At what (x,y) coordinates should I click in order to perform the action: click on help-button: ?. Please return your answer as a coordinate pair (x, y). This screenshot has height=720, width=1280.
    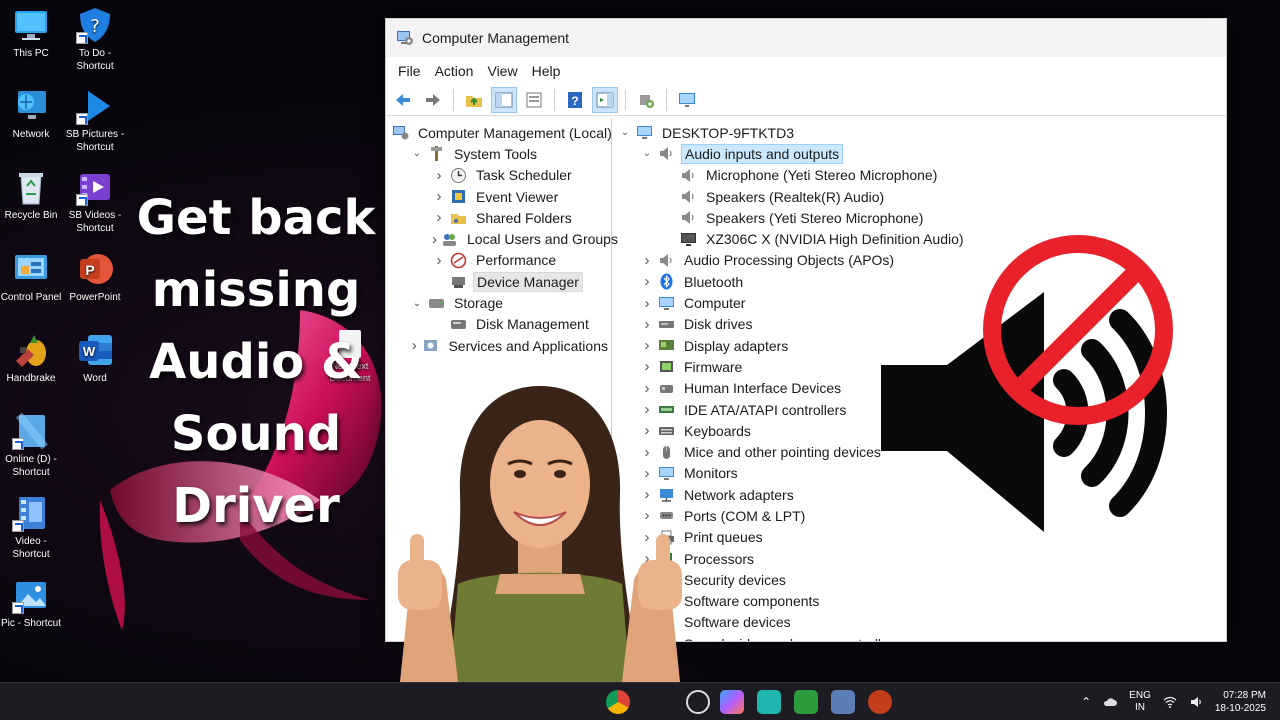
    Looking at the image, I should click on (575, 100).